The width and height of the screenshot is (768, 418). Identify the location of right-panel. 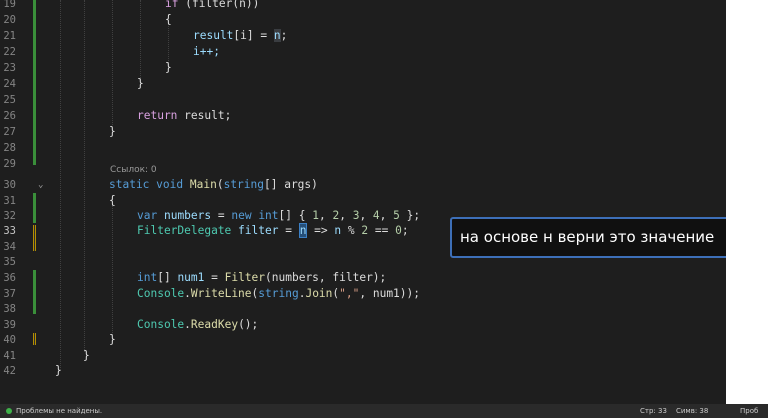
(747, 202).